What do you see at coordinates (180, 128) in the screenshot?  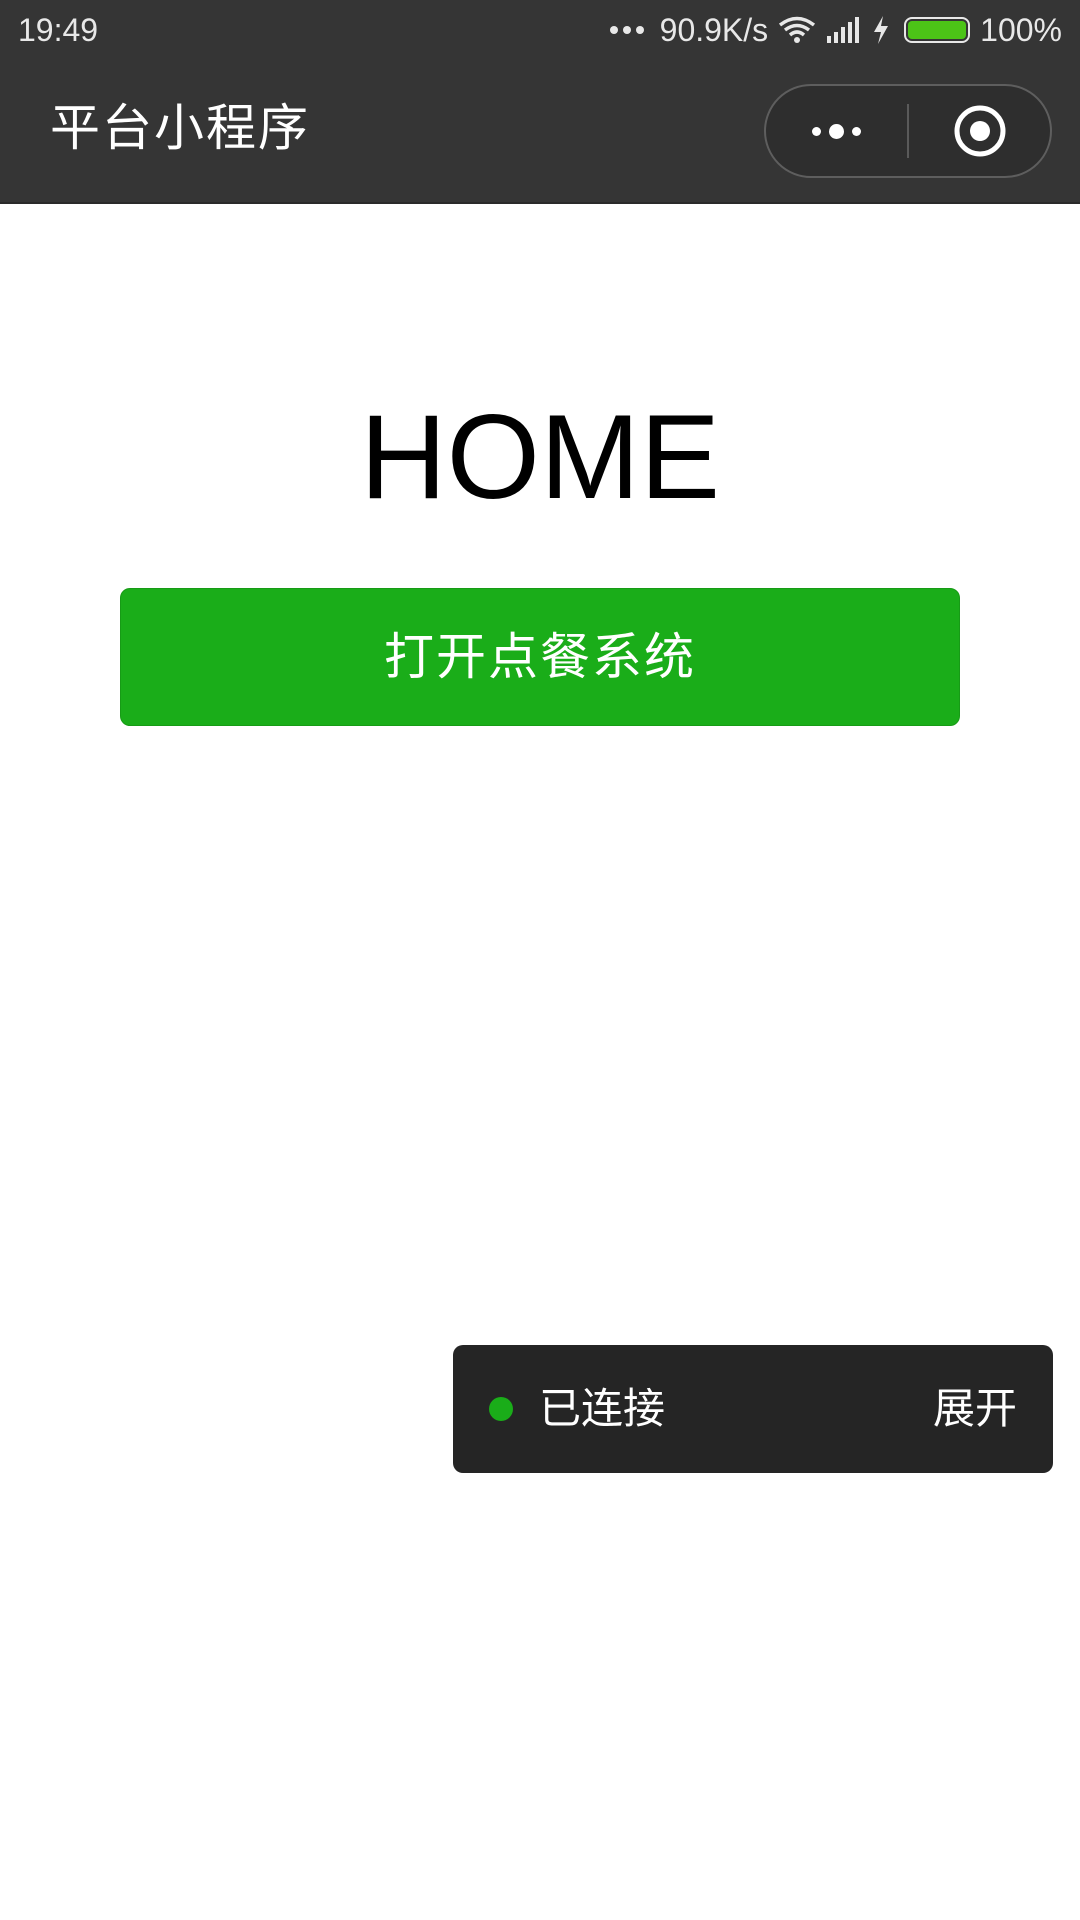 I see `page-title: 平台小程序` at bounding box center [180, 128].